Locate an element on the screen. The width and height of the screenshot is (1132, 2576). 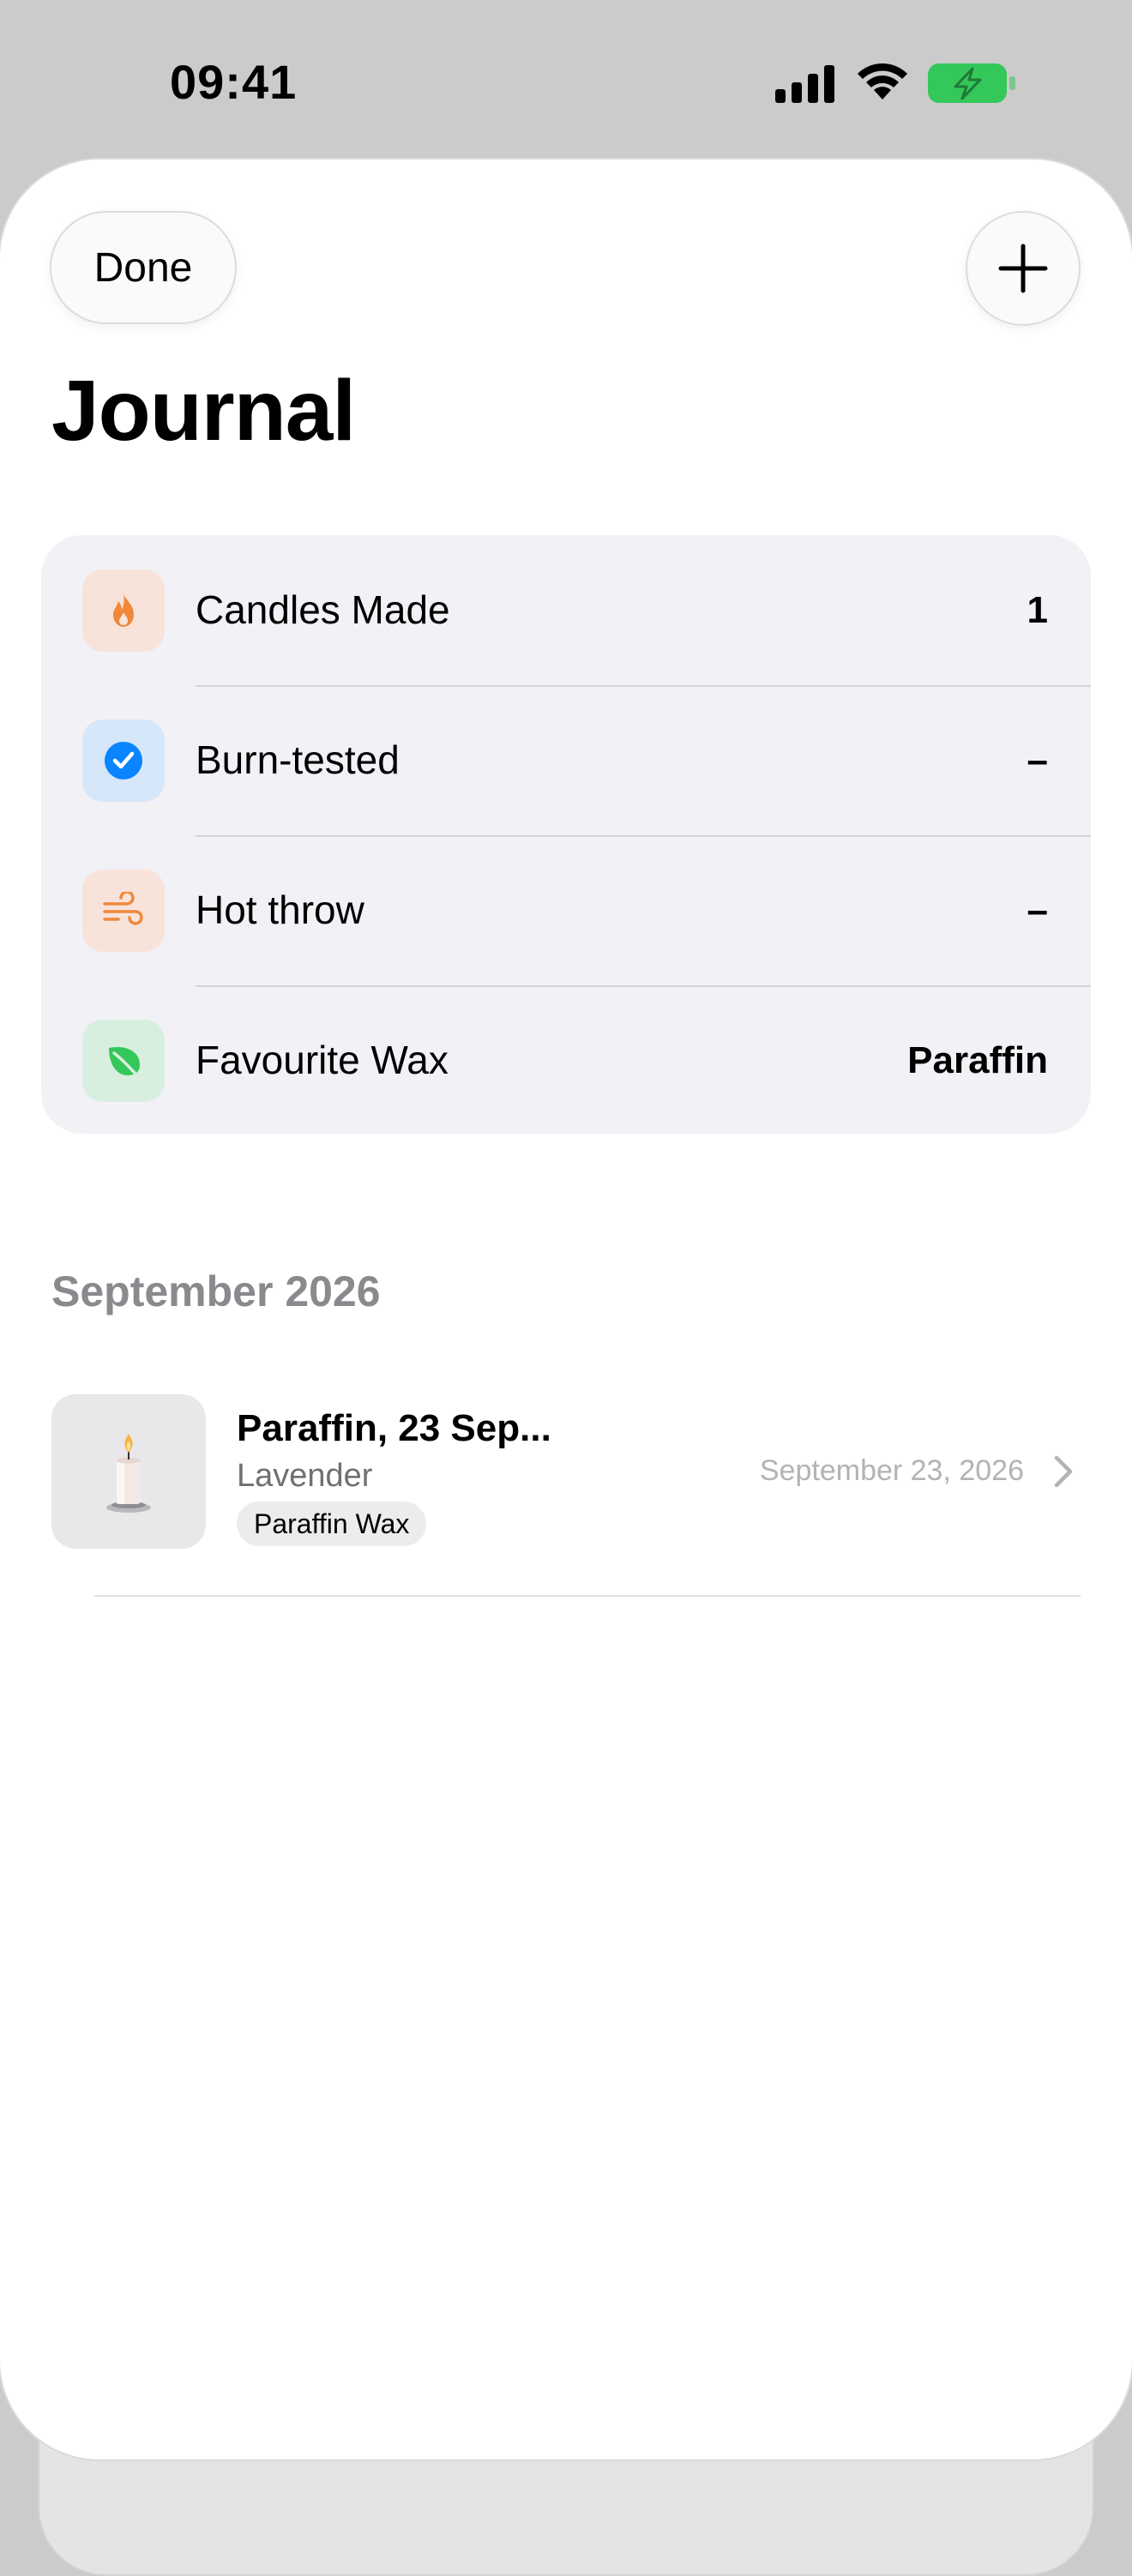
entry-thumbnail is located at coordinates (128, 1471).